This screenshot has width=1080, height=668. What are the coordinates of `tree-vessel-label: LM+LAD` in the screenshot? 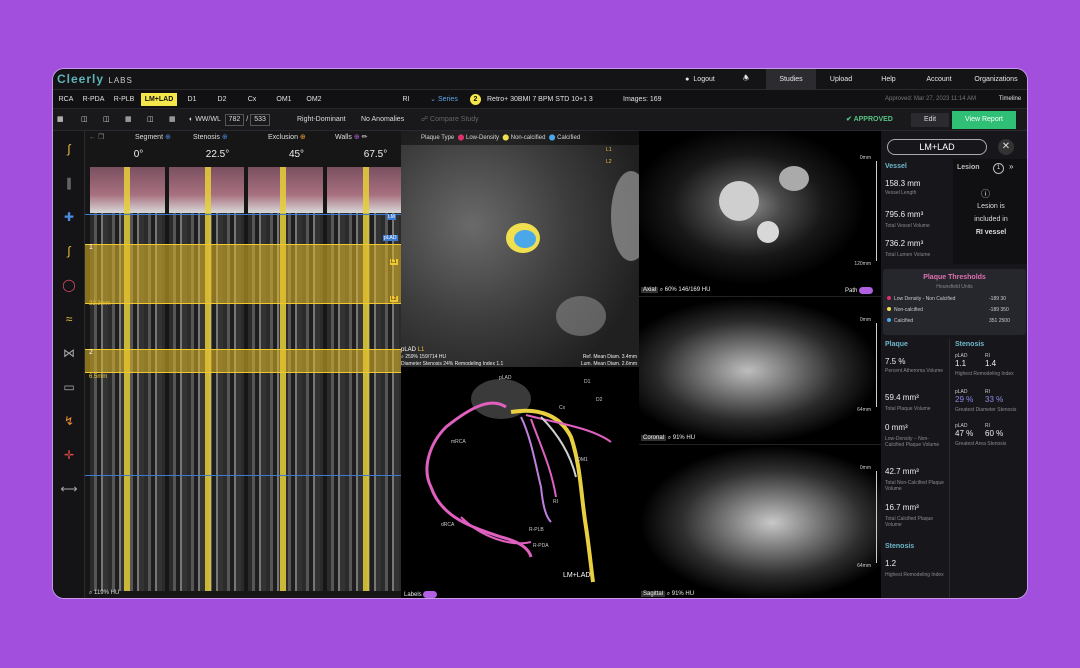 It's located at (577, 575).